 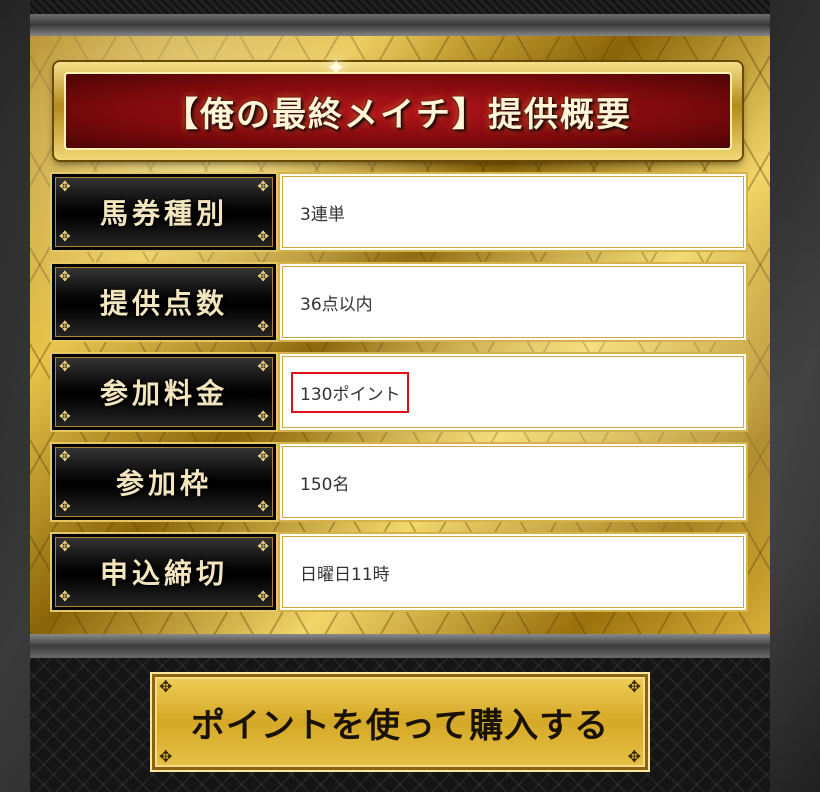 I want to click on row-value-box: 150名, so click(x=513, y=482).